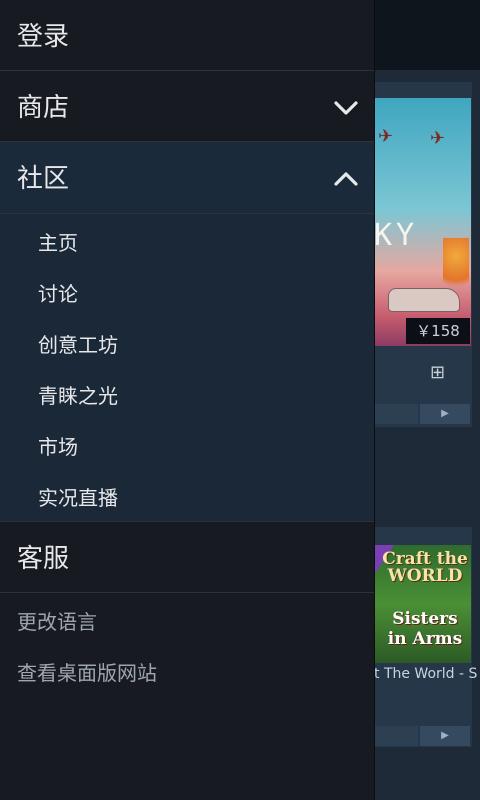 Image resolution: width=480 pixels, height=800 pixels. What do you see at coordinates (187, 35) in the screenshot?
I see `menu-login: 登录` at bounding box center [187, 35].